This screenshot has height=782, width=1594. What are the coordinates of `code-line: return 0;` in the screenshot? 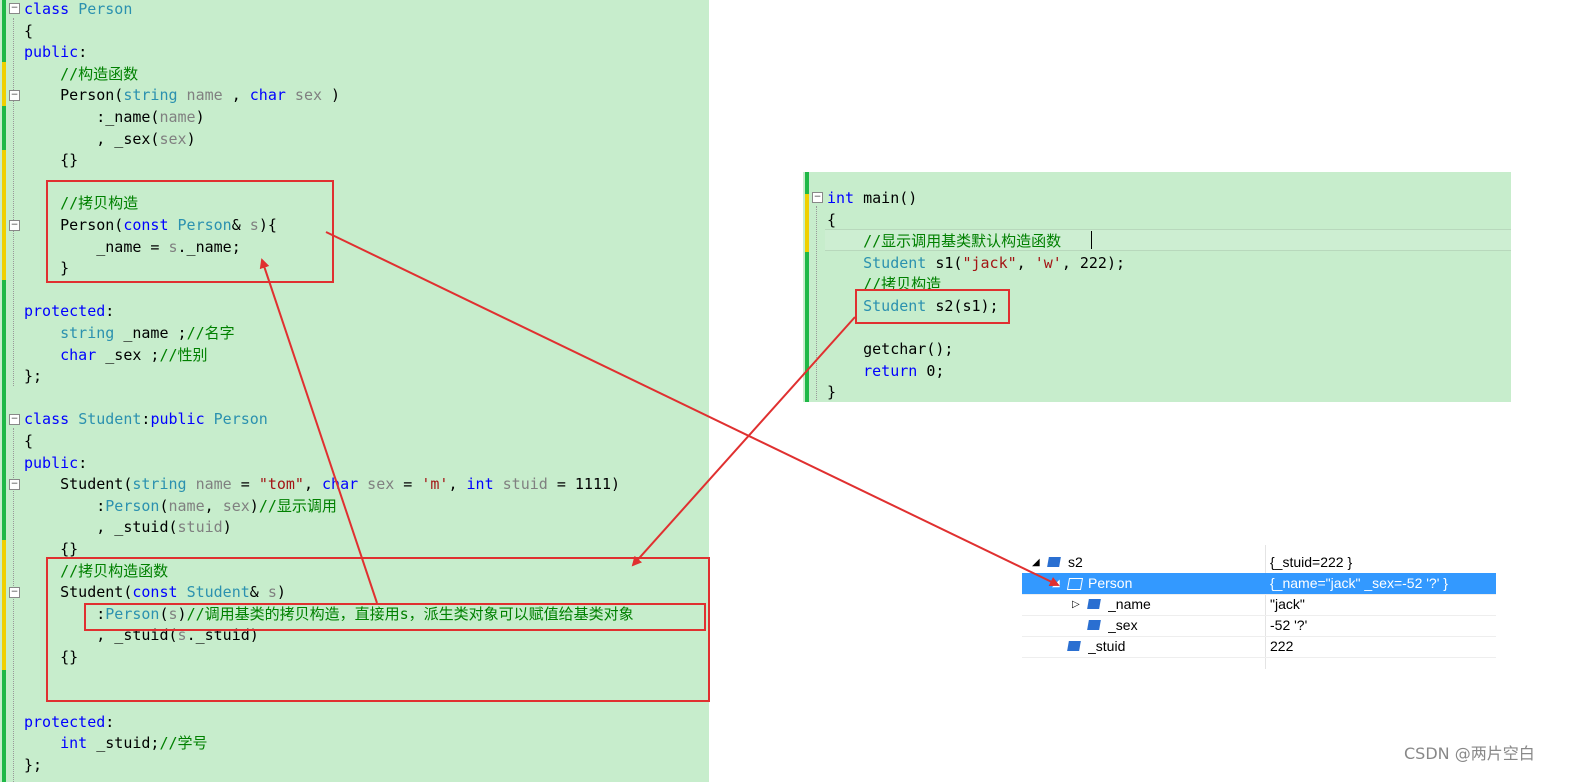 It's located at (885, 371).